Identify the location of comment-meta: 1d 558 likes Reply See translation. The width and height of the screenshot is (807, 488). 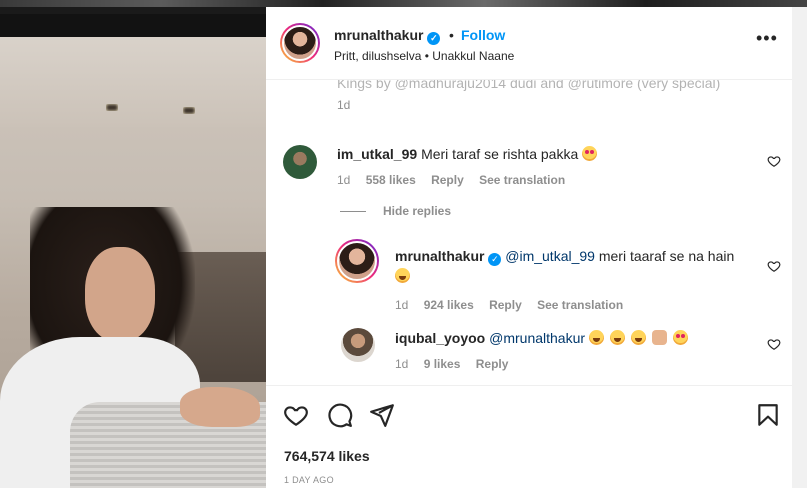
(457, 180).